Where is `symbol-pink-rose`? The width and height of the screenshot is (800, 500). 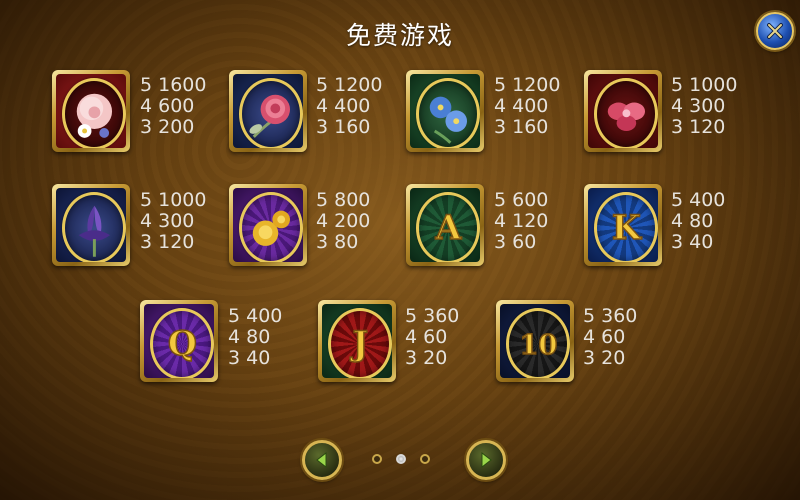 symbol-pink-rose is located at coordinates (268, 111).